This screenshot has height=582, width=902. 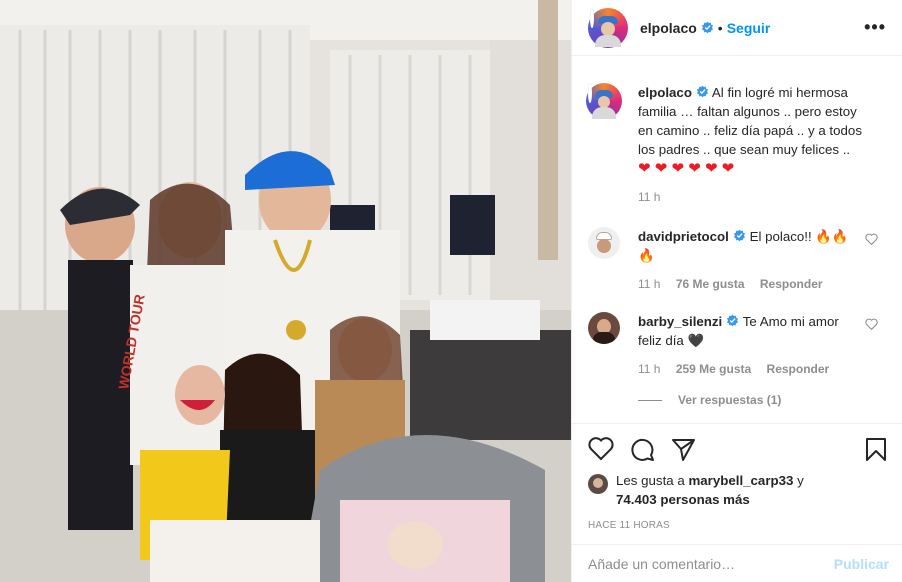 I want to click on view-replies: Ver respuestas (1), so click(x=762, y=400).